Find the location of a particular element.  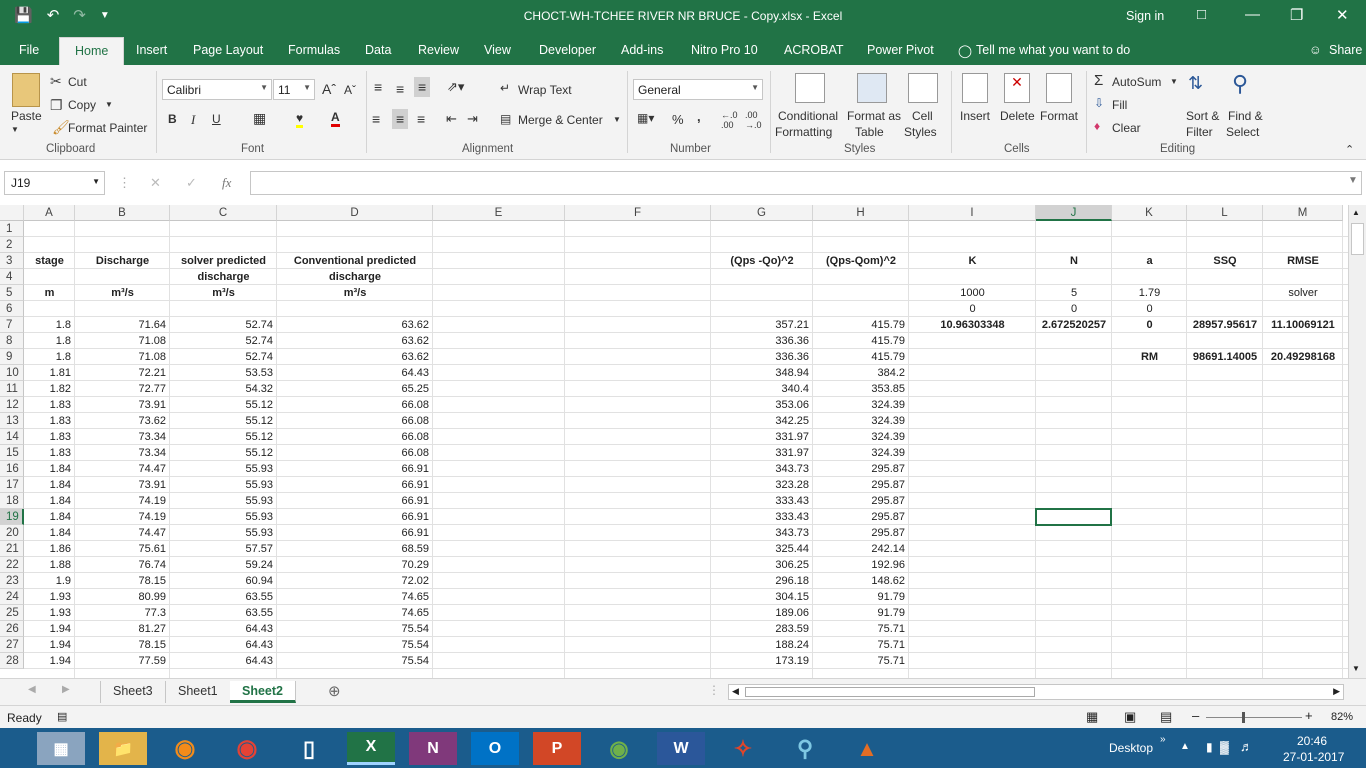

row-header-26: 26 is located at coordinates (12, 629).